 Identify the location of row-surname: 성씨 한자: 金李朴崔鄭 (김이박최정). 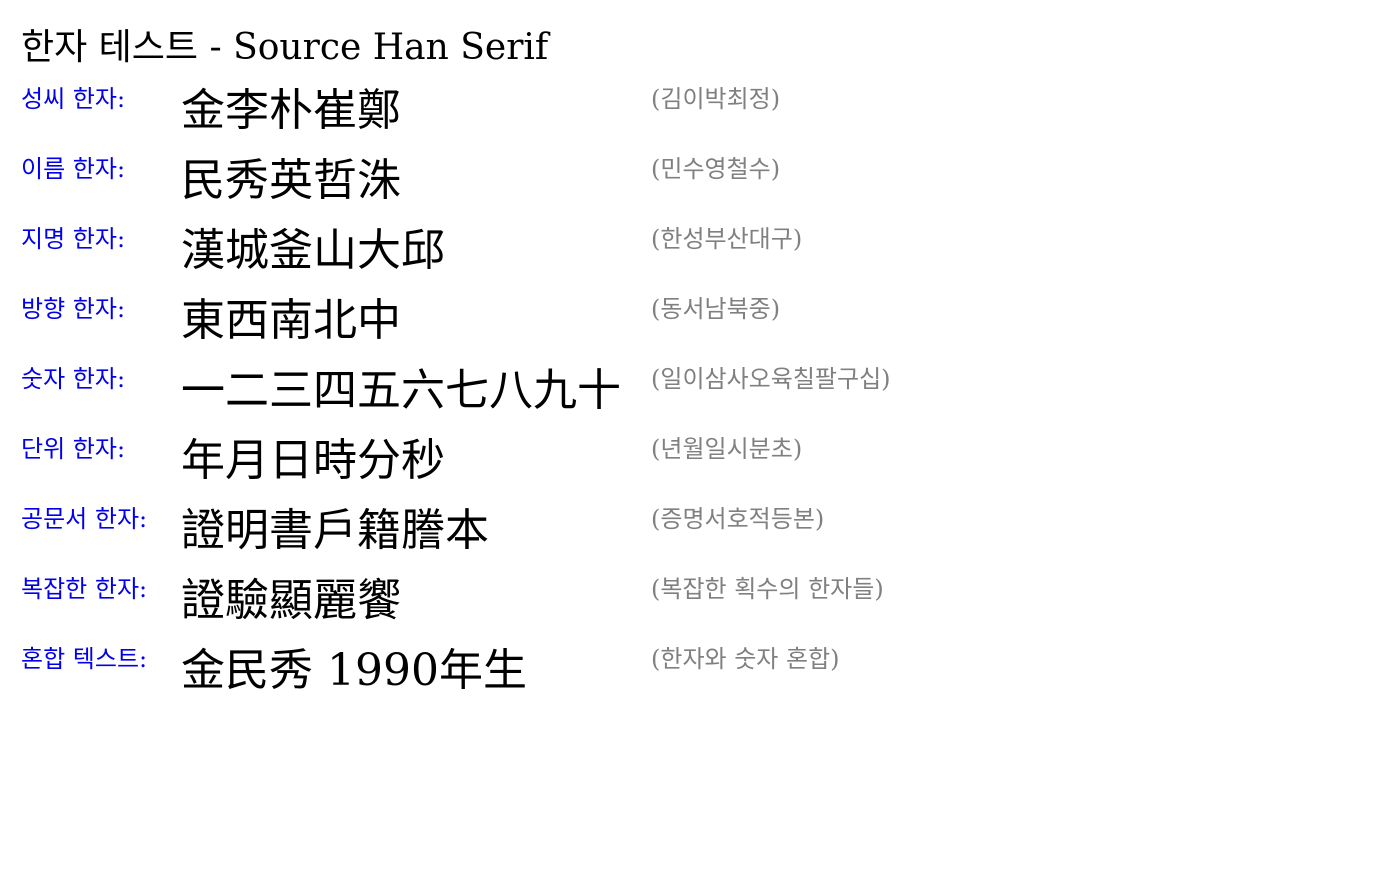
(701, 117).